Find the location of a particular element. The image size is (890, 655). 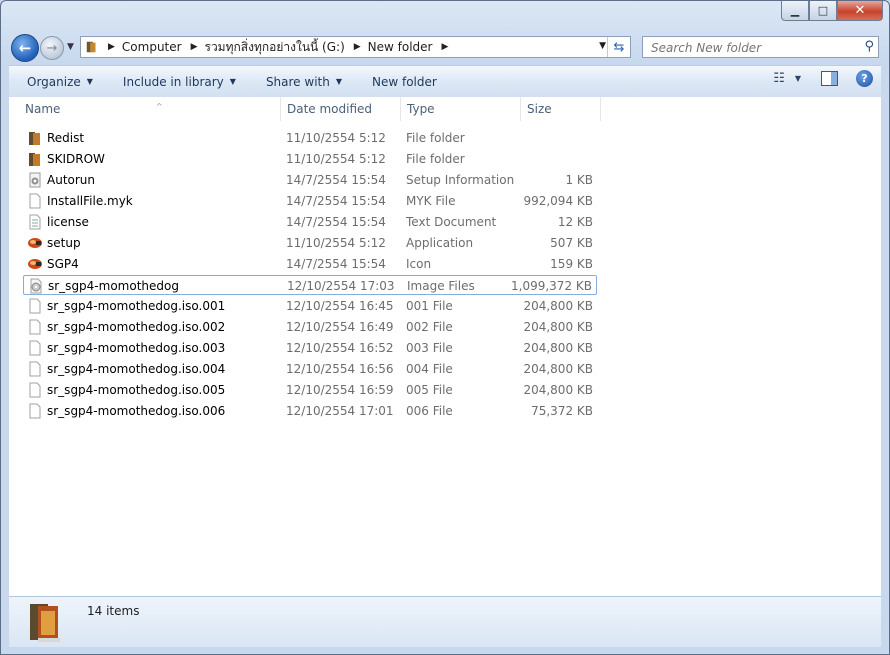

file-type: MYK File is located at coordinates (431, 201).